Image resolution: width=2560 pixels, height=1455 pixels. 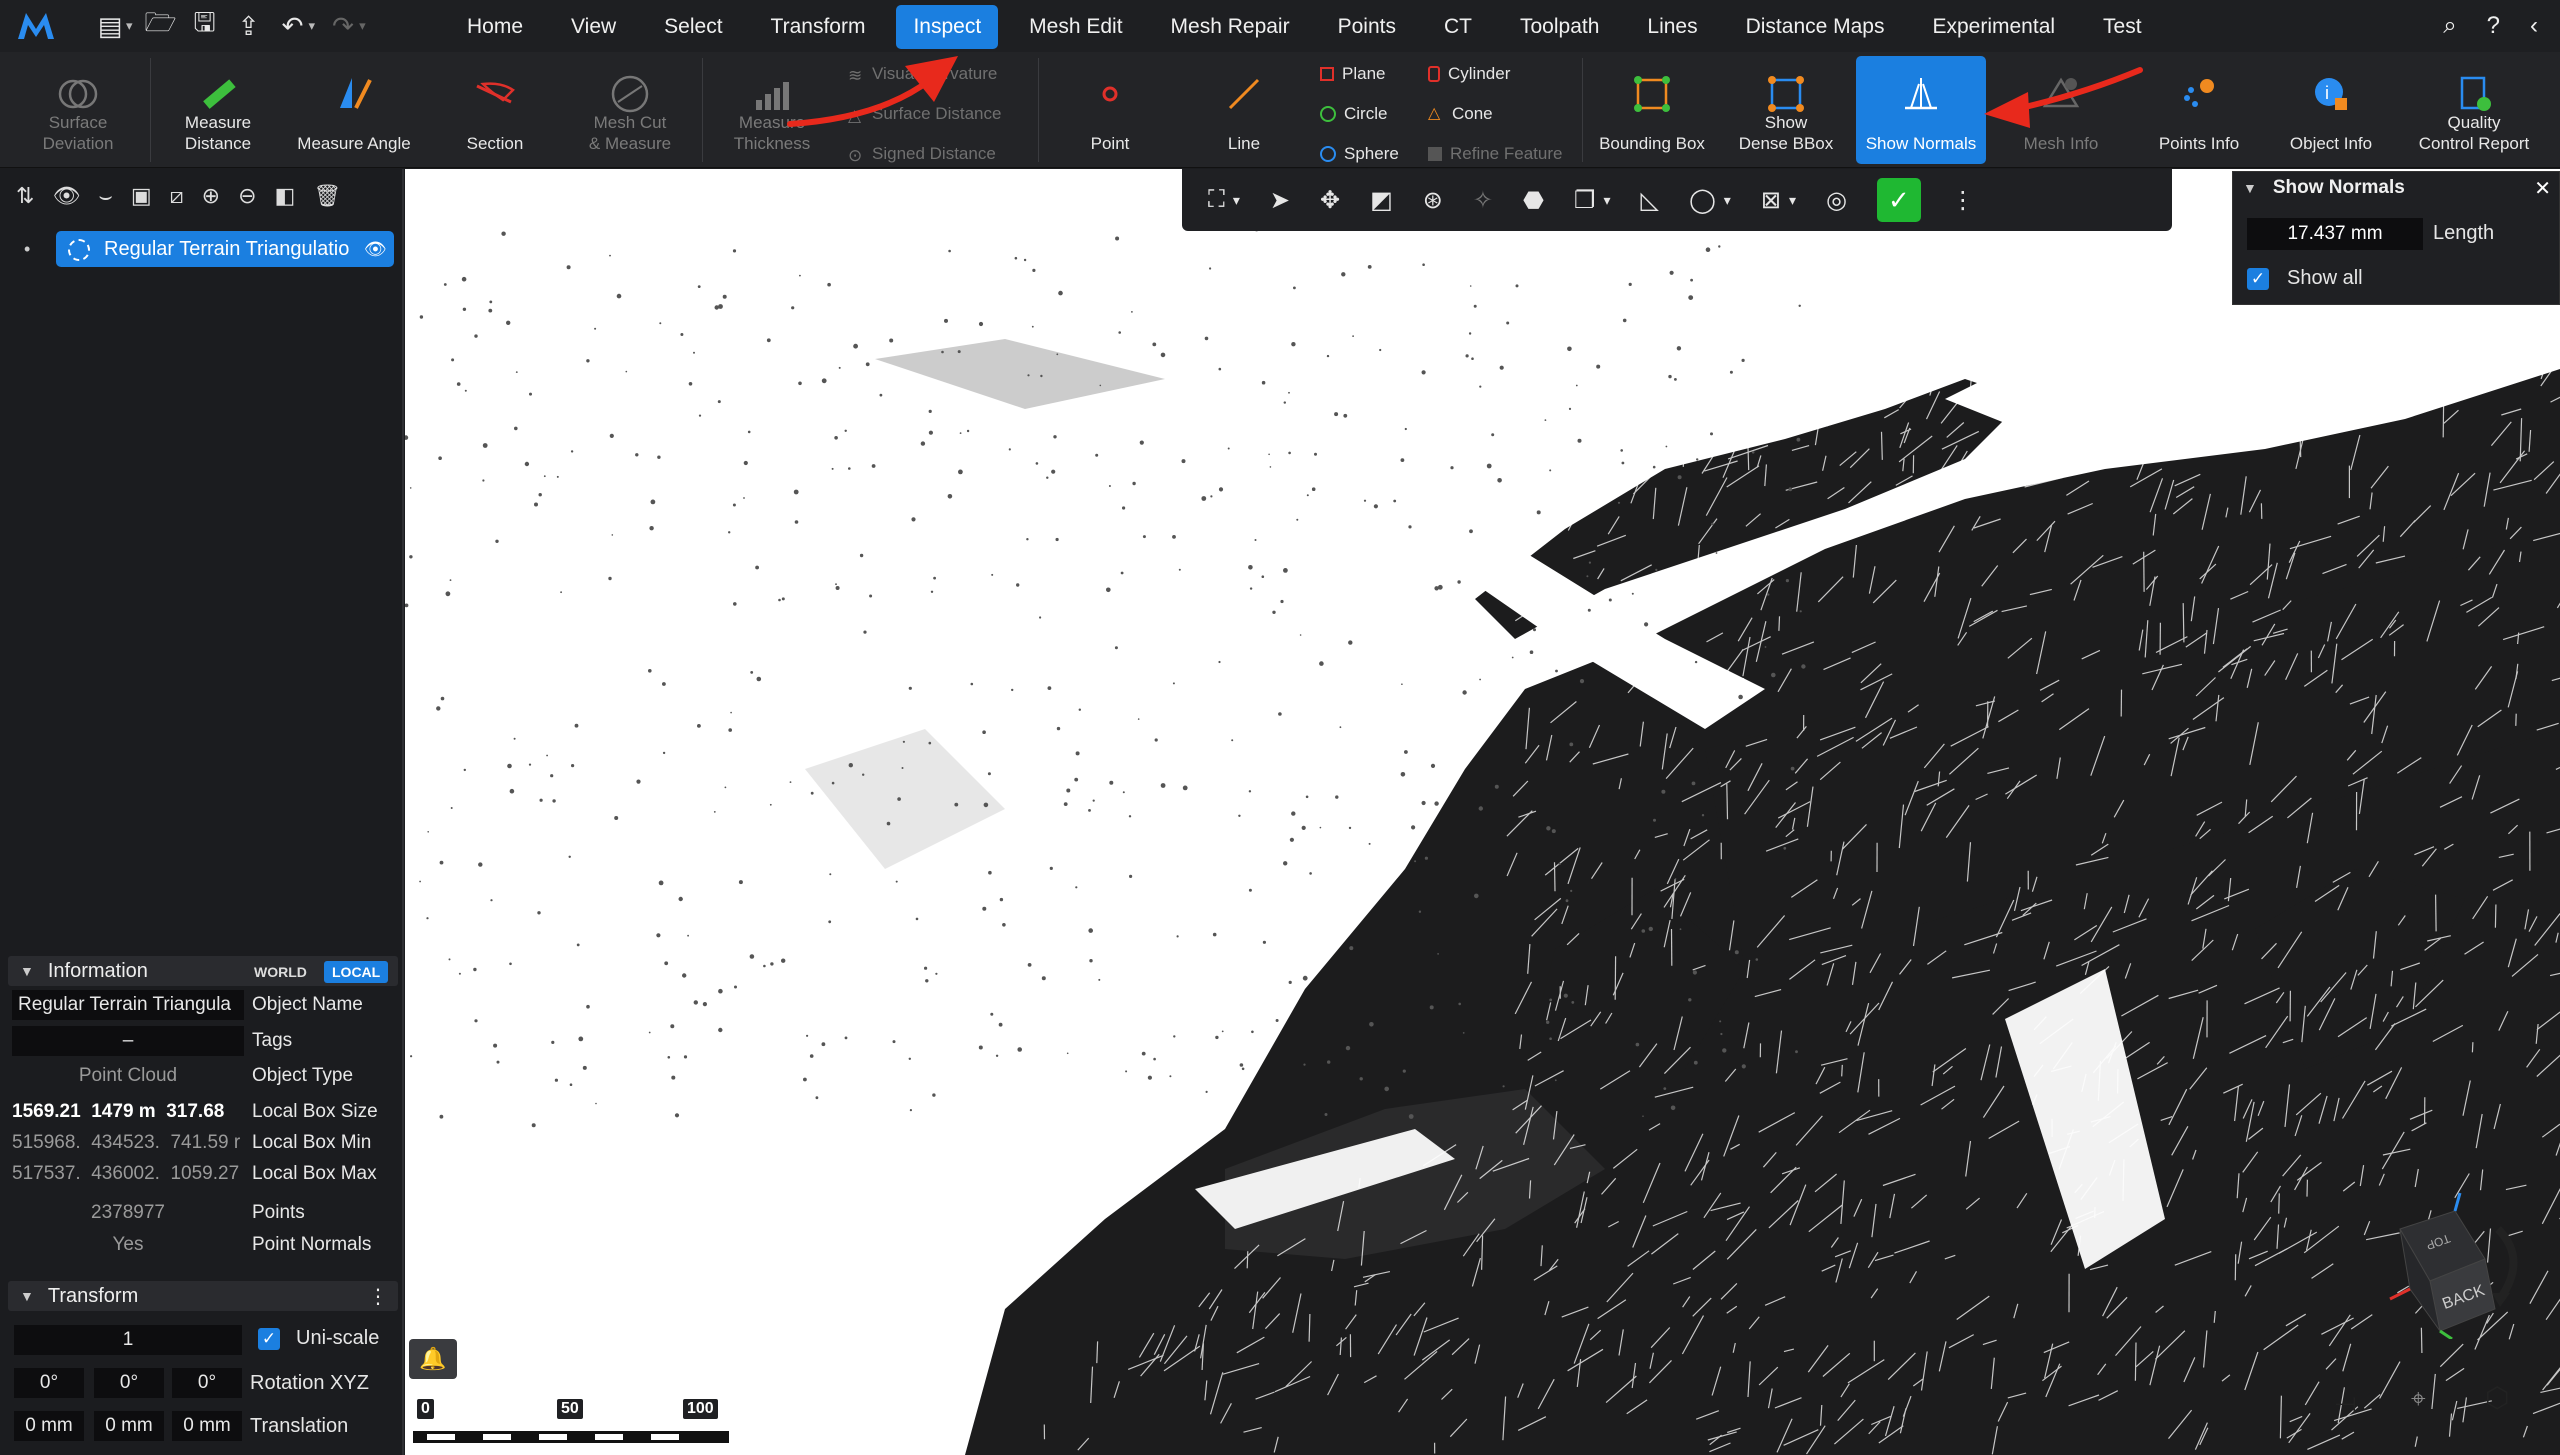 What do you see at coordinates (269, 1338) in the screenshot?
I see `uniscale-checkbox: ✓` at bounding box center [269, 1338].